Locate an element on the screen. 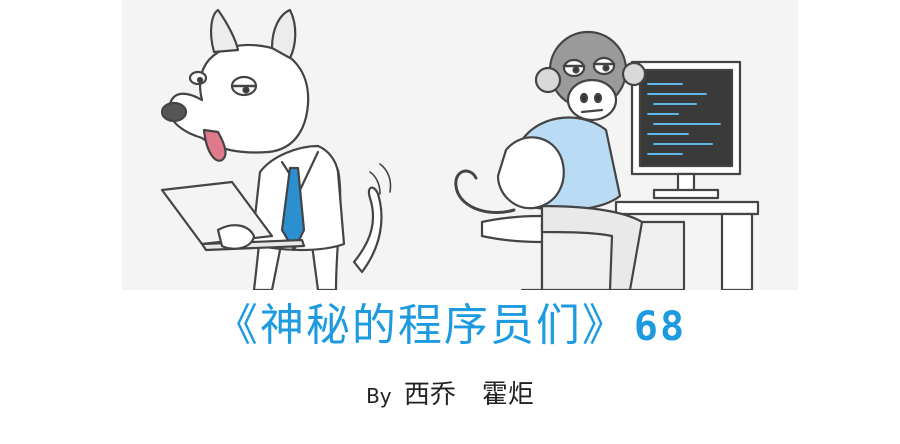 The height and width of the screenshot is (444, 900). author-1: 西乔 is located at coordinates (429, 395).